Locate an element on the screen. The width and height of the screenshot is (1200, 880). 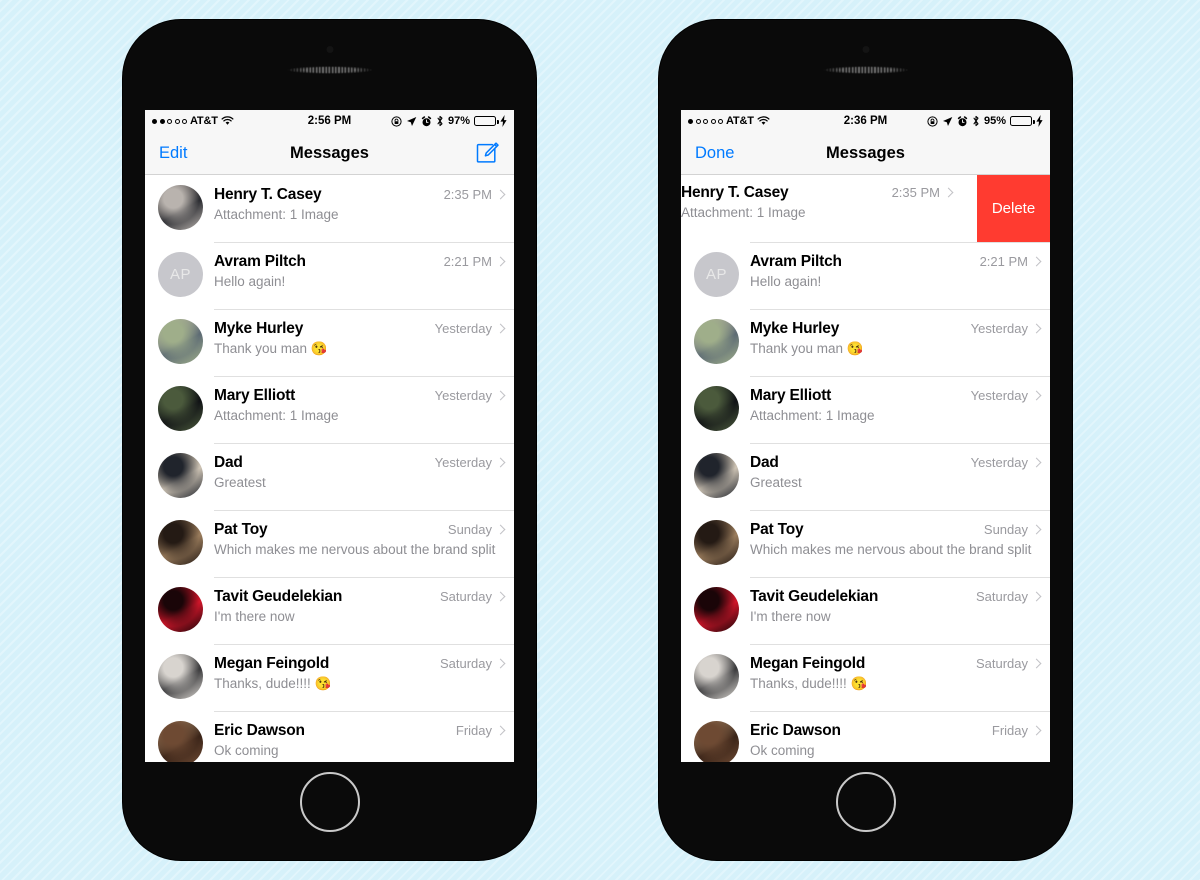
navigation-bar: Edit Messages is located at coordinates (329, 153).